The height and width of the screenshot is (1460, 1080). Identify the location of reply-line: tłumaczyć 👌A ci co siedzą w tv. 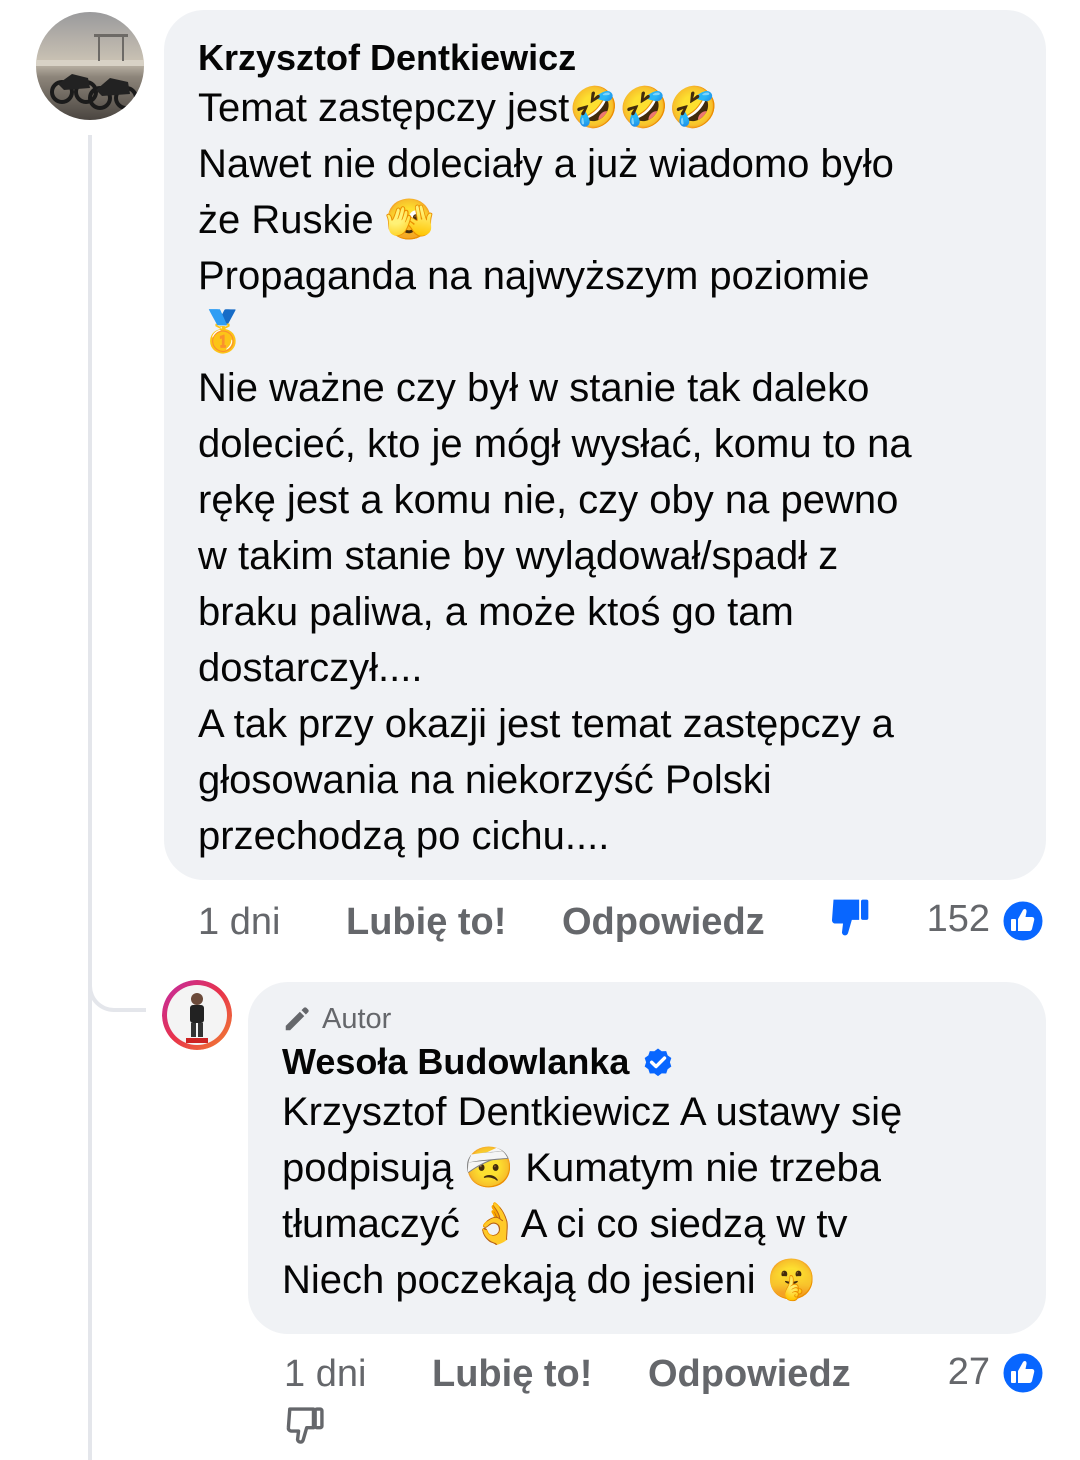
(565, 1224).